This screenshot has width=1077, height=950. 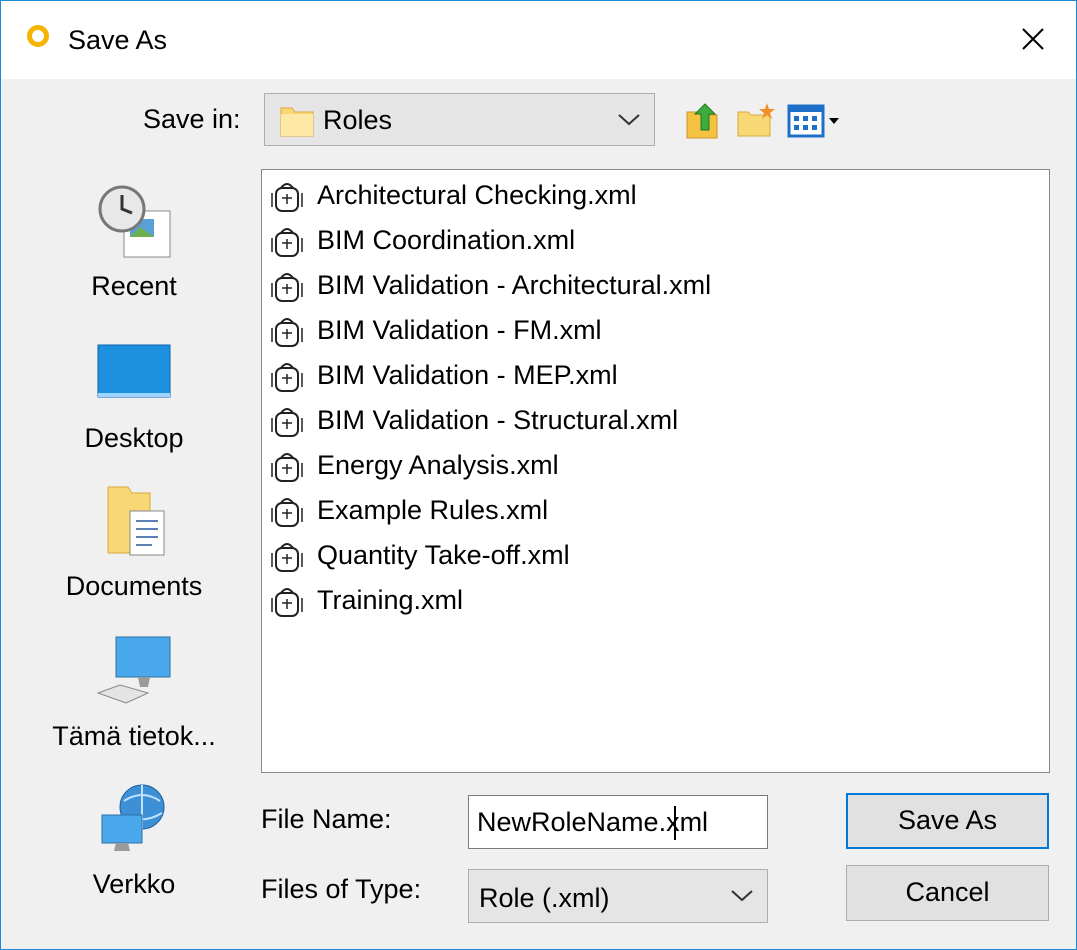 I want to click on place-recent: Recent, so click(x=134, y=243).